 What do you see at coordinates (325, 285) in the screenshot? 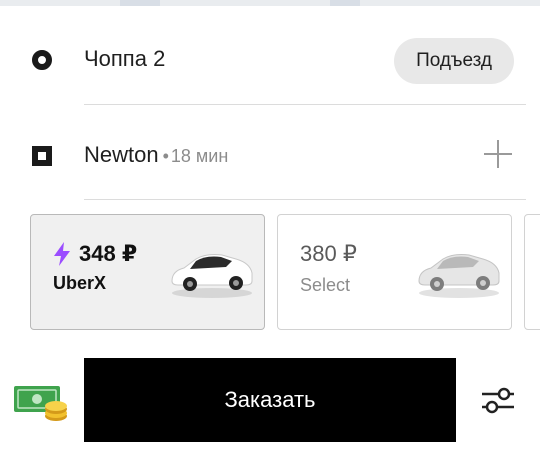
I see `ride-tier: Select` at bounding box center [325, 285].